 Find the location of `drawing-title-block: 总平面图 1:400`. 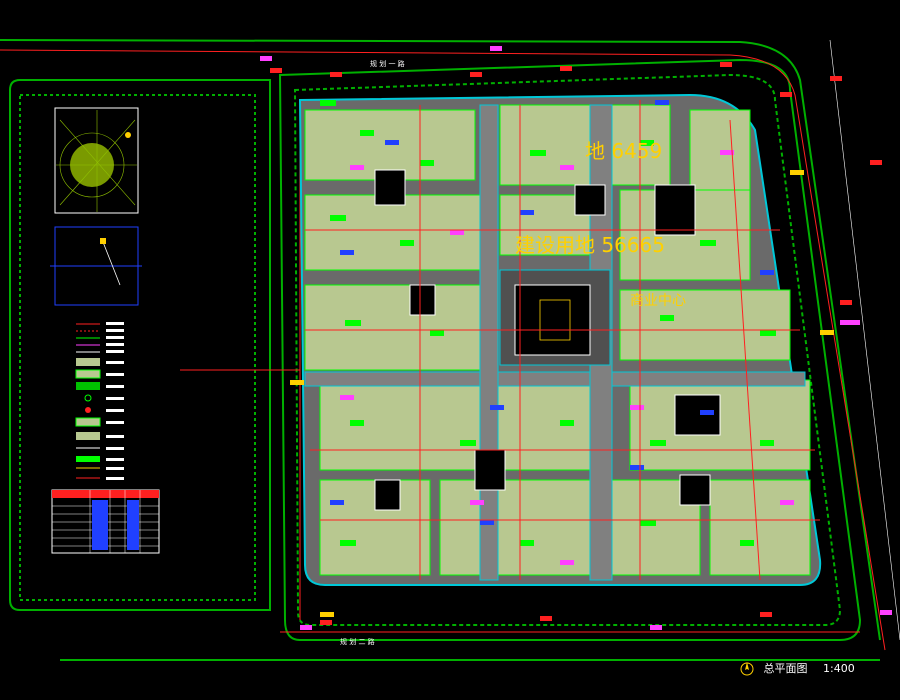

drawing-title-block: 总平面图 1:400 is located at coordinates (797, 668).